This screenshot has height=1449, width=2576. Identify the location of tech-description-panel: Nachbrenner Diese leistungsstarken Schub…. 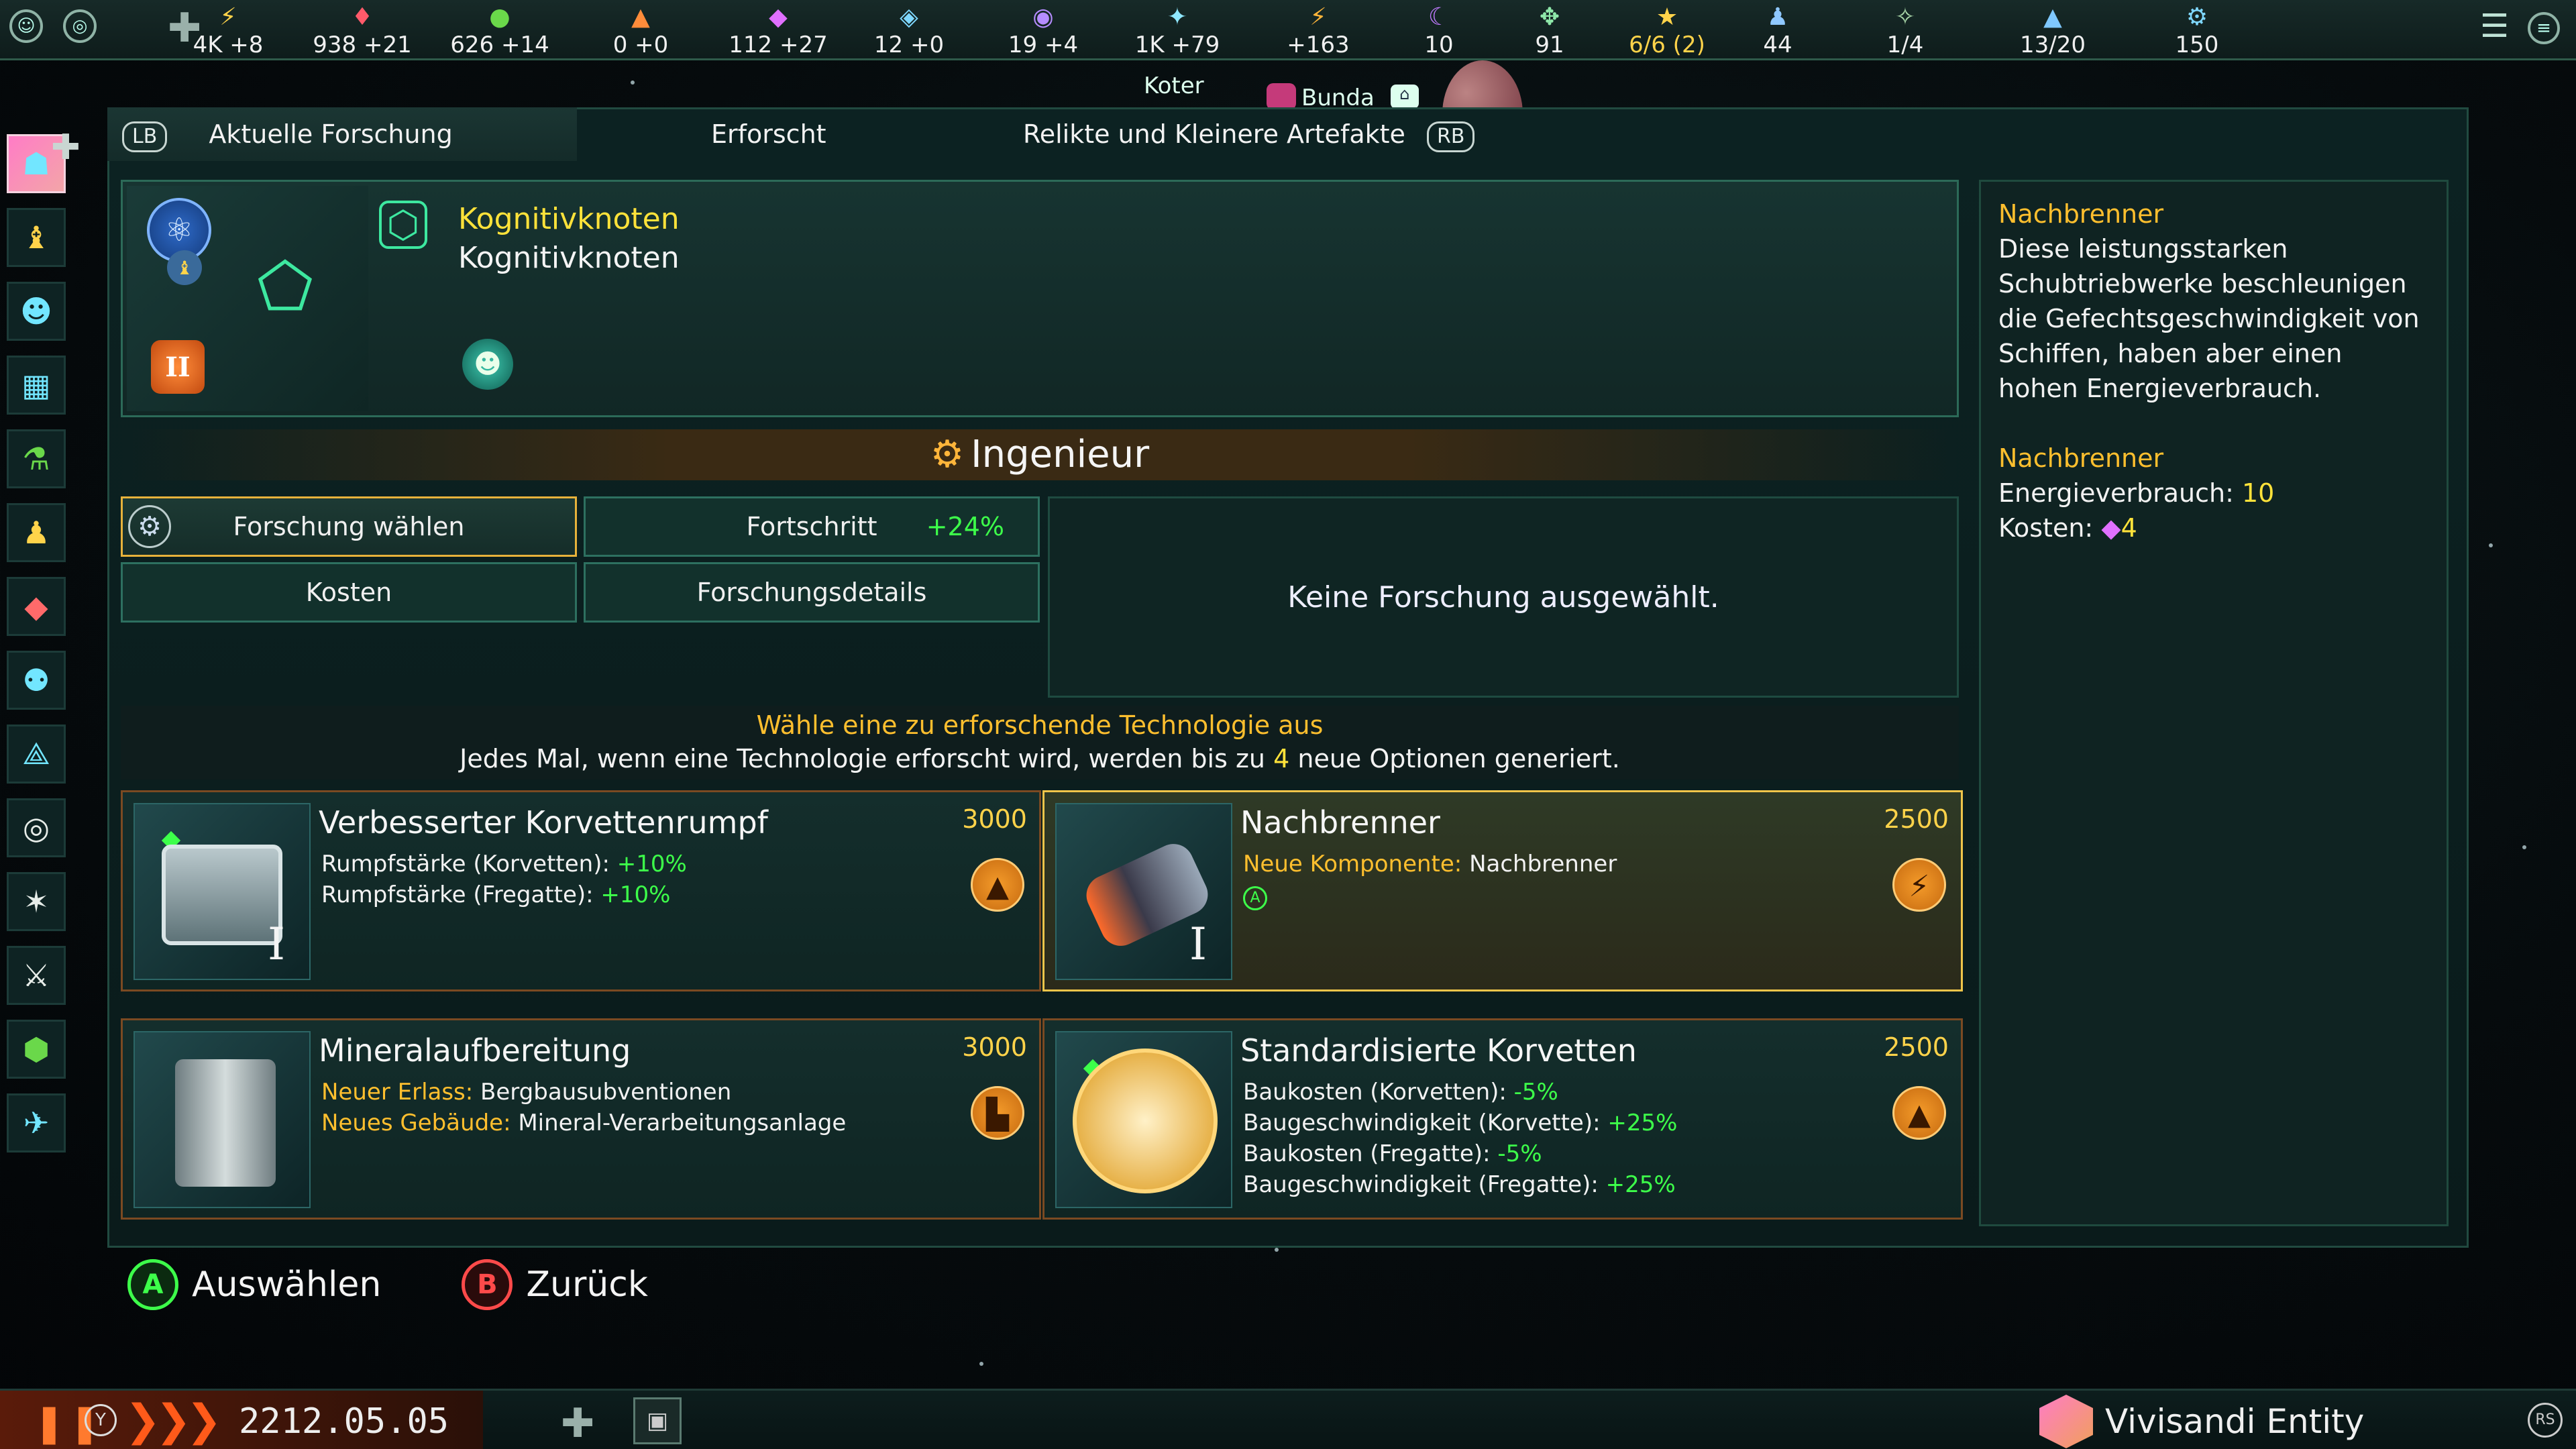
(2214, 703).